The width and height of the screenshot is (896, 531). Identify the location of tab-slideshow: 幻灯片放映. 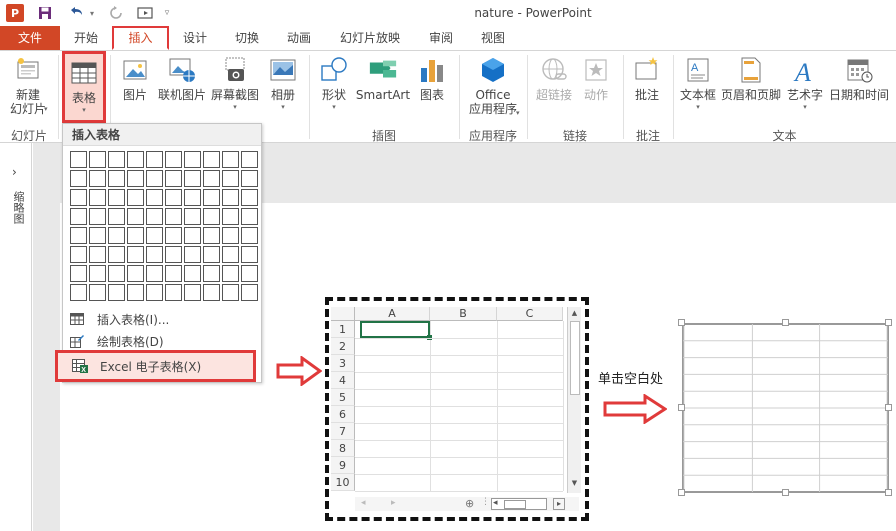
(370, 38).